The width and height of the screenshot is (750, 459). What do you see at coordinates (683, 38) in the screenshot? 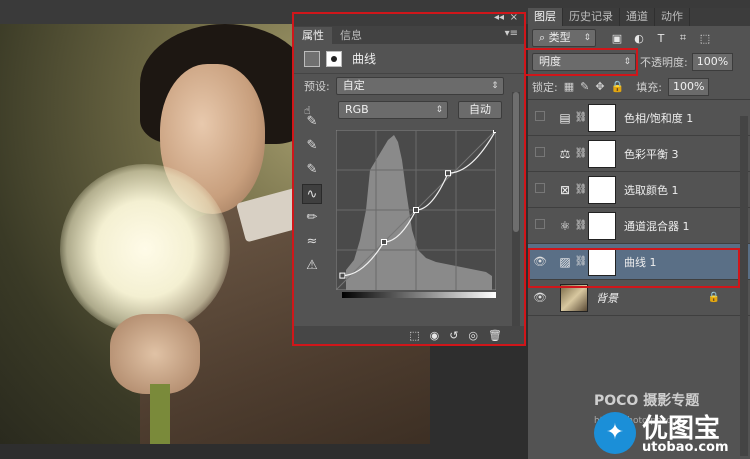
I see `filter-shape-icon: ⌗` at bounding box center [683, 38].